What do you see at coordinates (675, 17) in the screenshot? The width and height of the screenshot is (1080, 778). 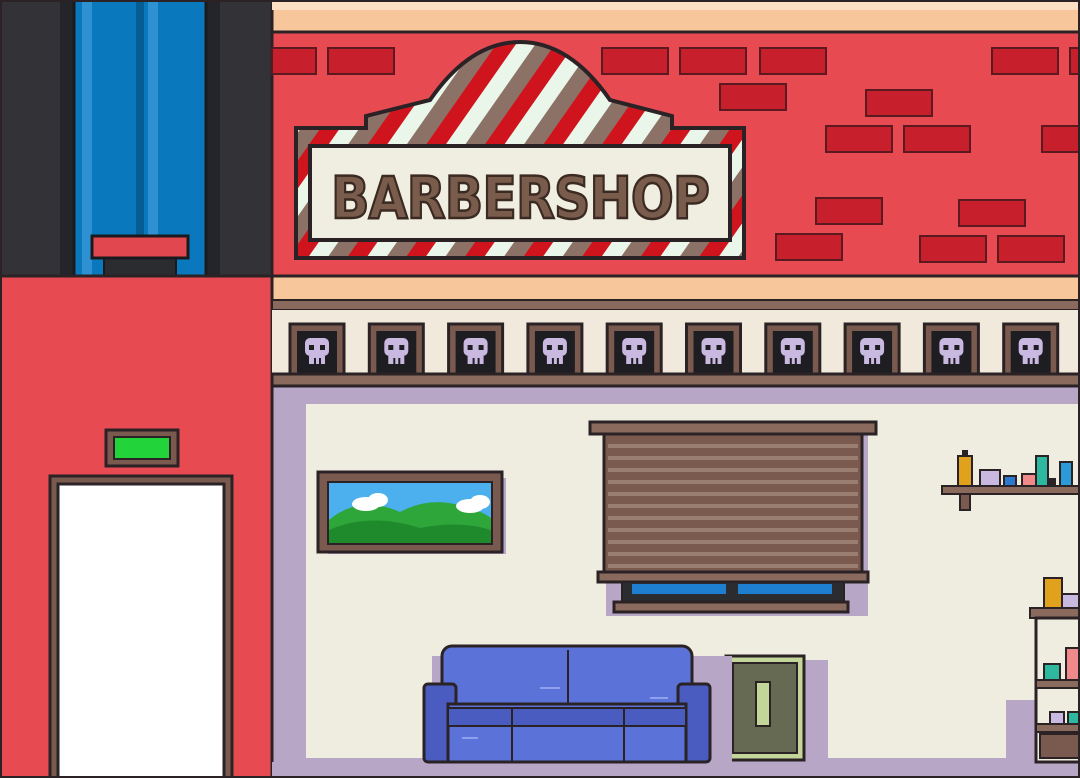 I see `facade-top-trim` at bounding box center [675, 17].